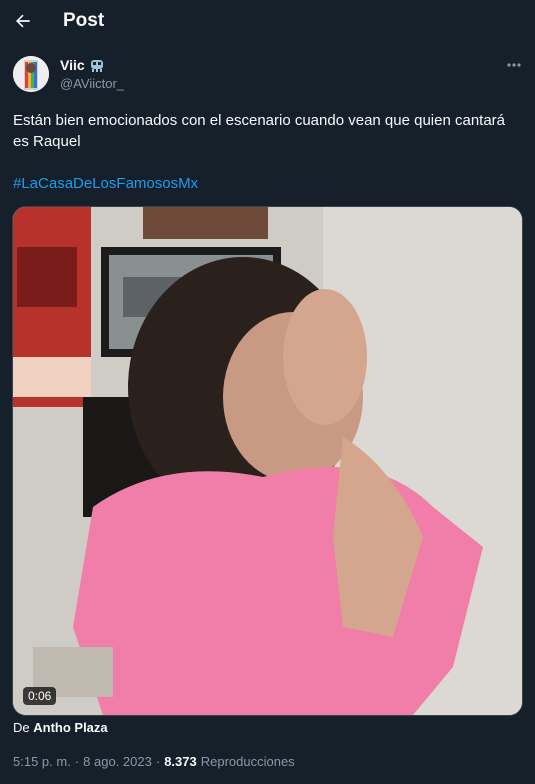 This screenshot has height=784, width=535. Describe the element at coordinates (42, 761) in the screenshot. I see `post-time: 5:15 p. m.` at that location.